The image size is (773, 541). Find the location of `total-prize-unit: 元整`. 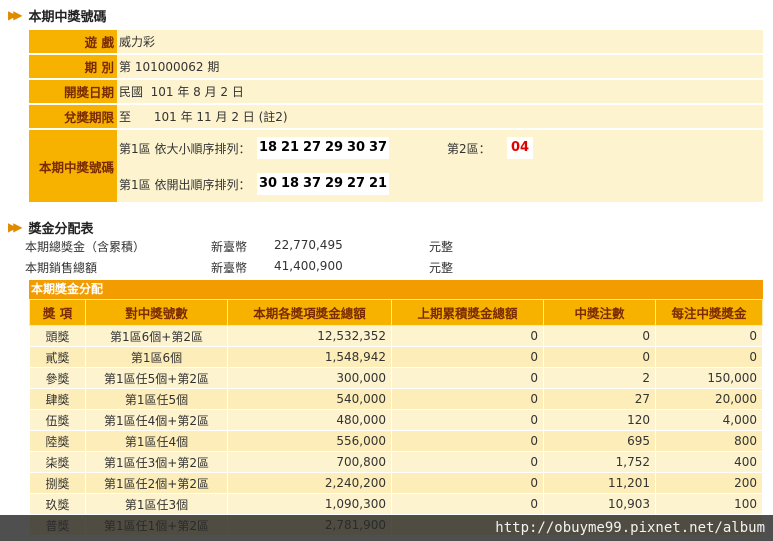

total-prize-unit: 元整 is located at coordinates (441, 247).